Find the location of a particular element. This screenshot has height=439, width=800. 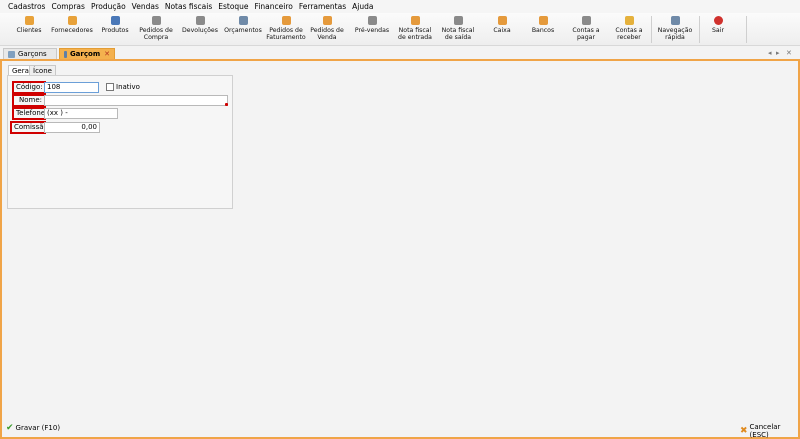

comissao-field: 0,00 is located at coordinates (72, 127).